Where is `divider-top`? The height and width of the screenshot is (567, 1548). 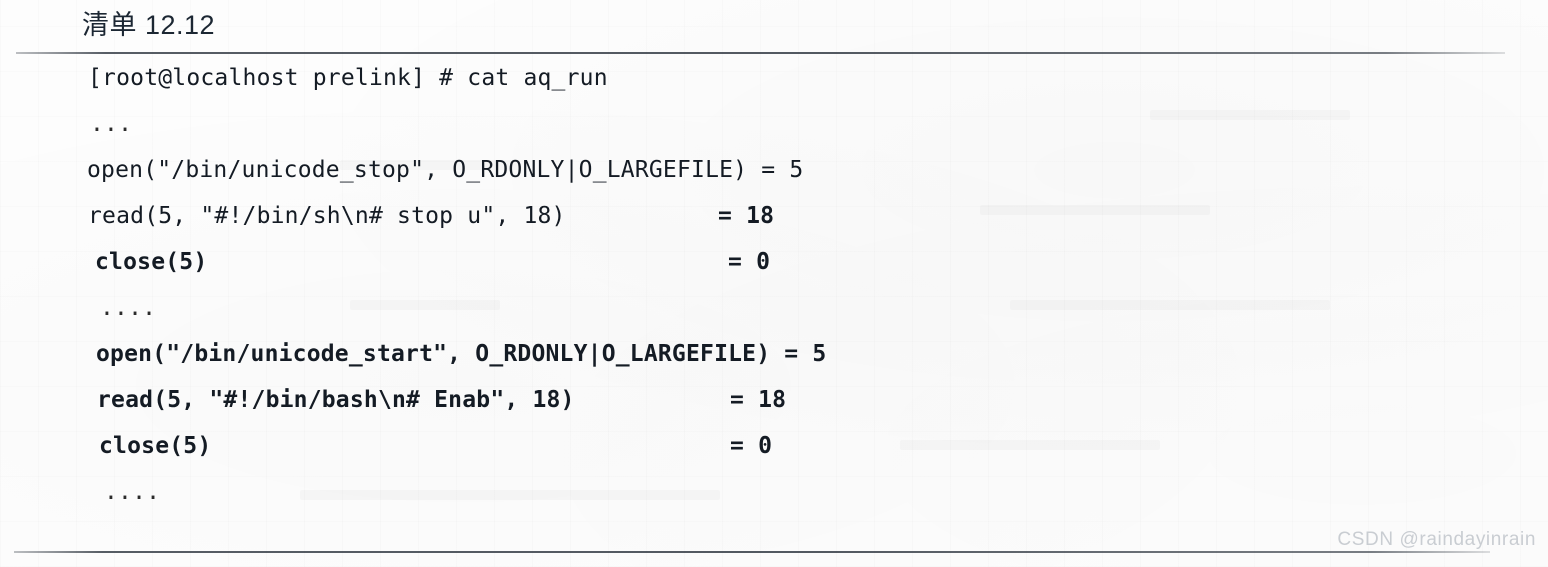
divider-top is located at coordinates (760, 53).